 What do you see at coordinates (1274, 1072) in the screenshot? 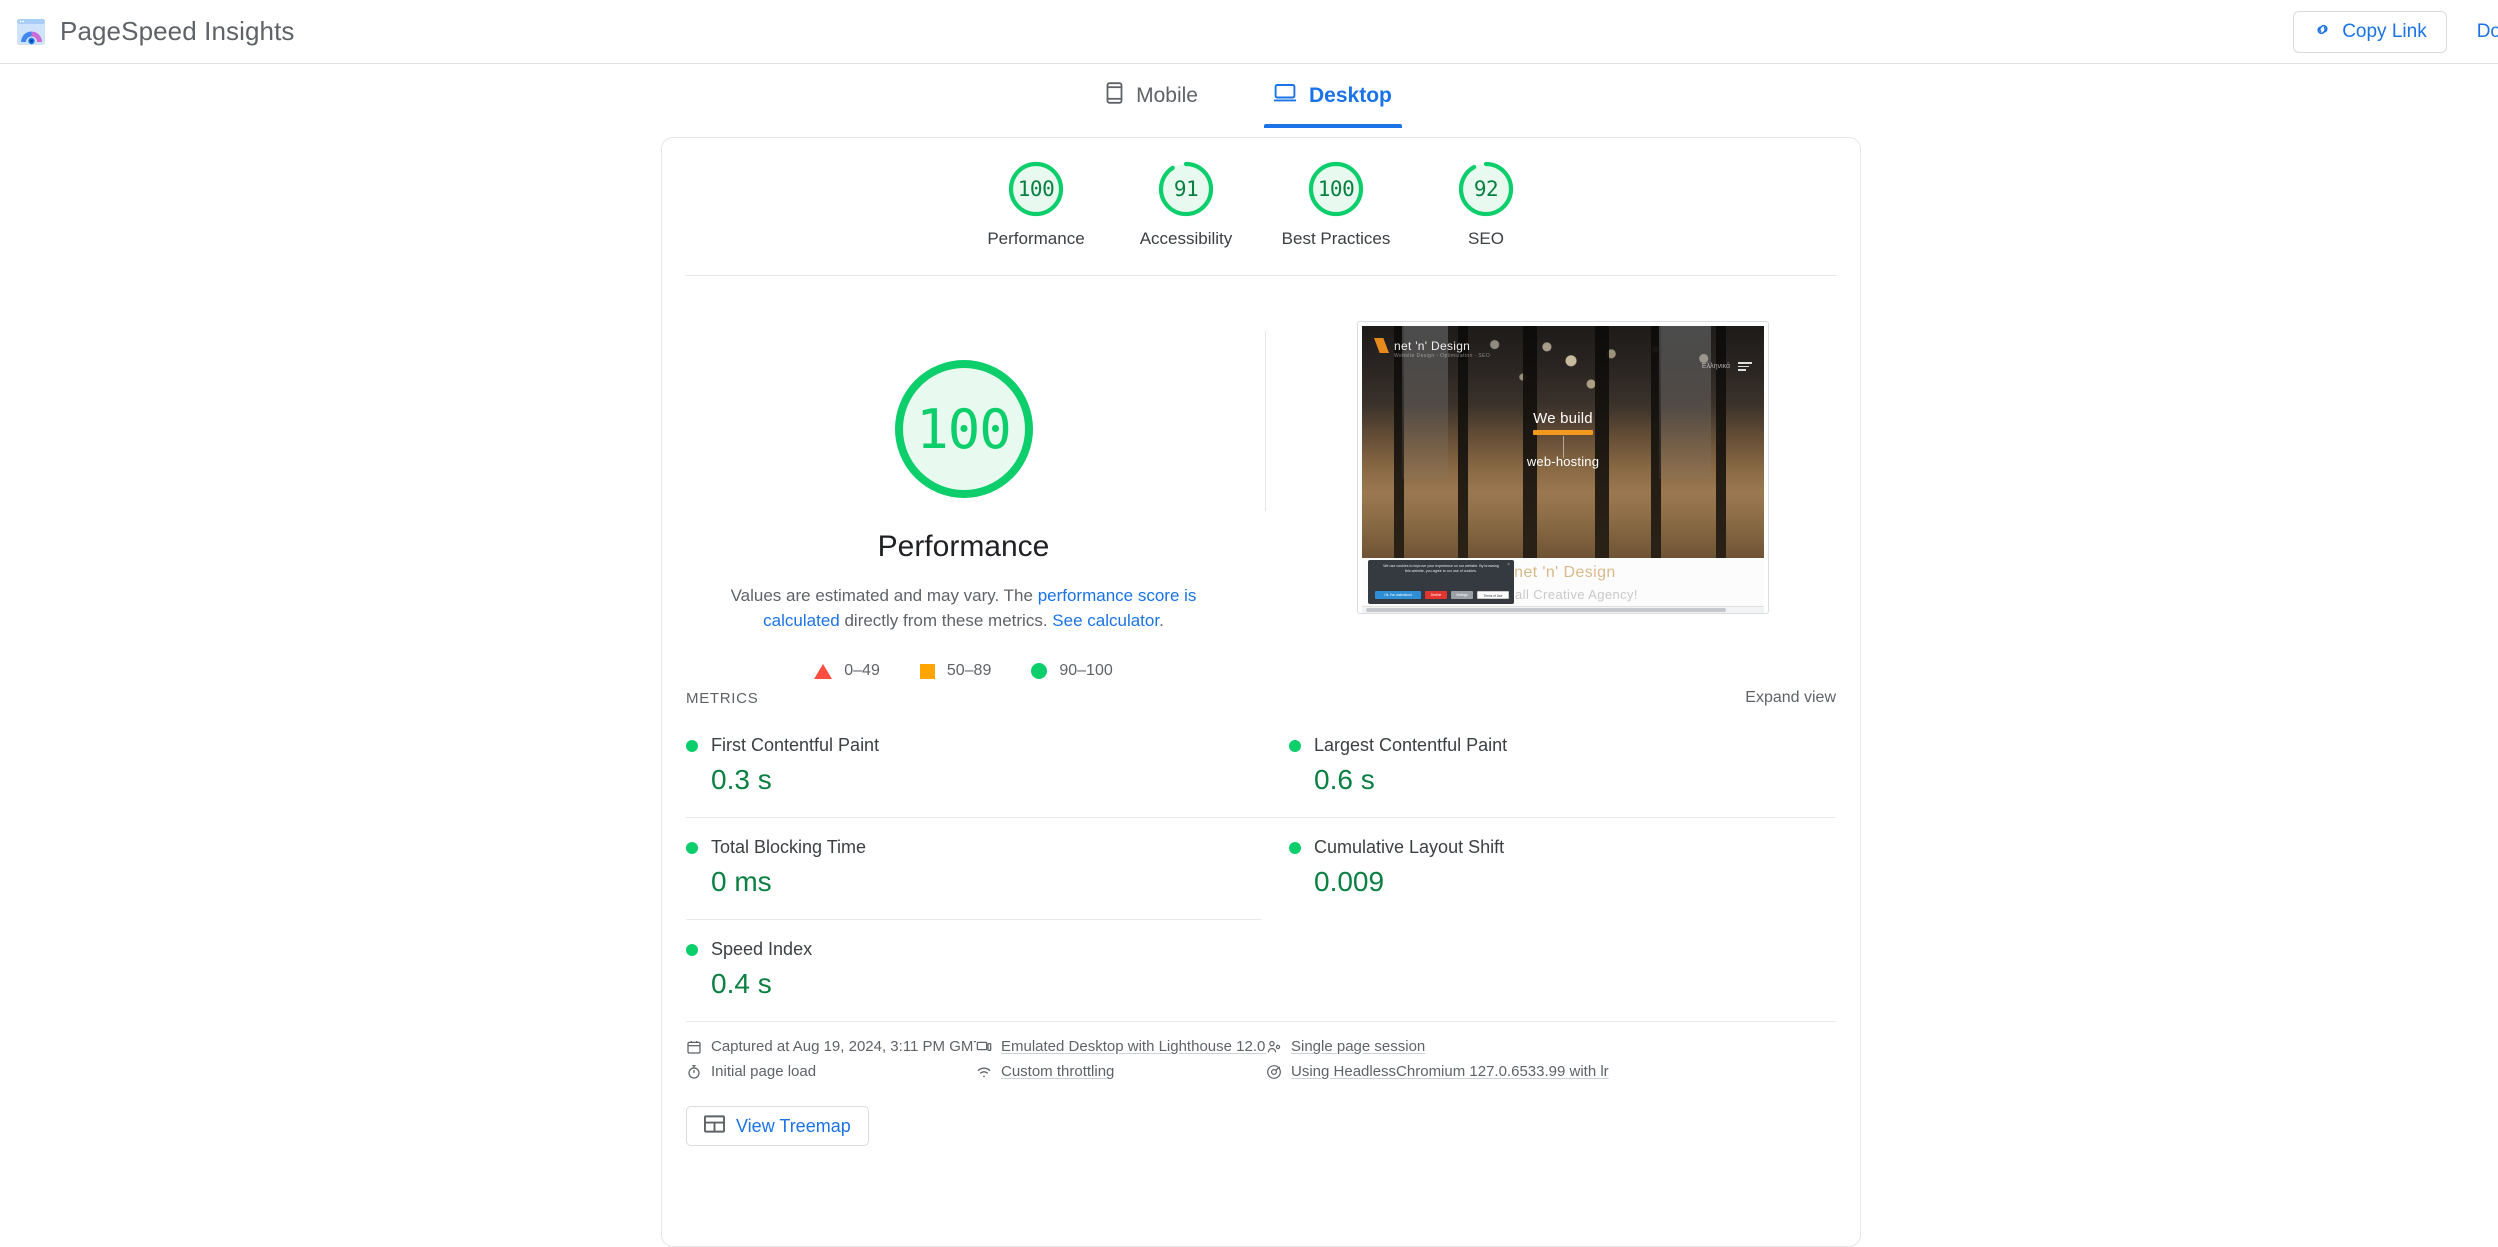
I see `chrome-icon` at bounding box center [1274, 1072].